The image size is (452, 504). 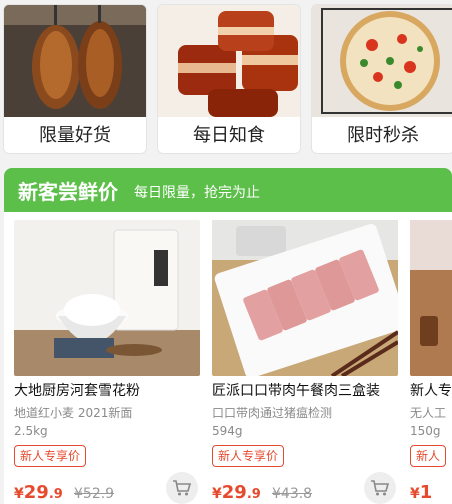 What do you see at coordinates (197, 193) in the screenshot?
I see `banner-subtitle: 每日限量，抢完为止` at bounding box center [197, 193].